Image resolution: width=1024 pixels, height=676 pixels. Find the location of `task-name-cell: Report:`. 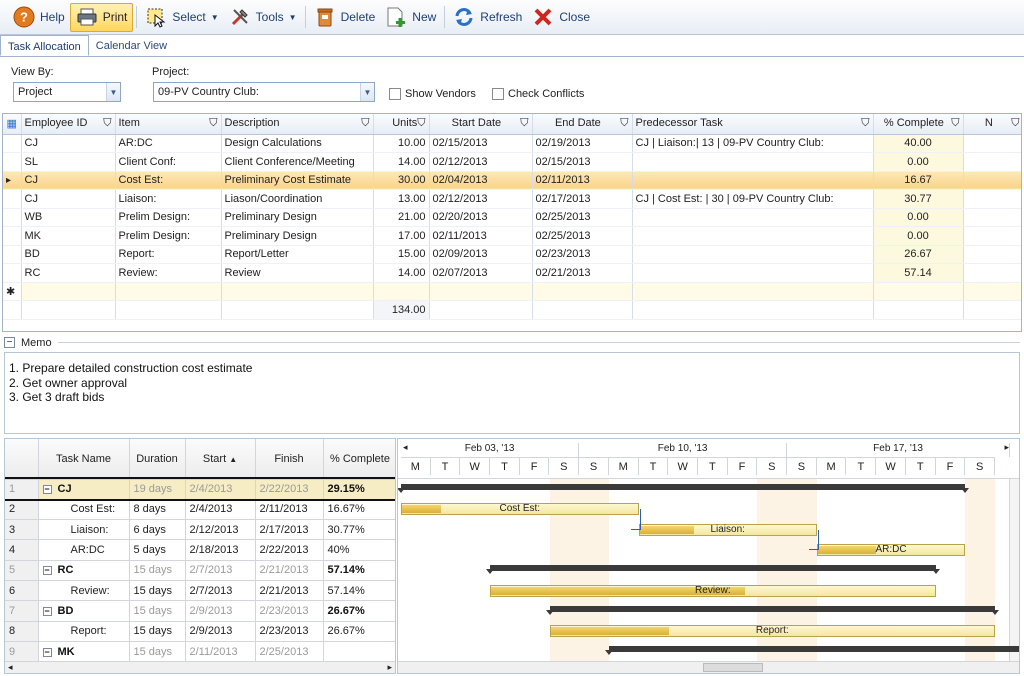

task-name-cell: Report: is located at coordinates (84, 631).